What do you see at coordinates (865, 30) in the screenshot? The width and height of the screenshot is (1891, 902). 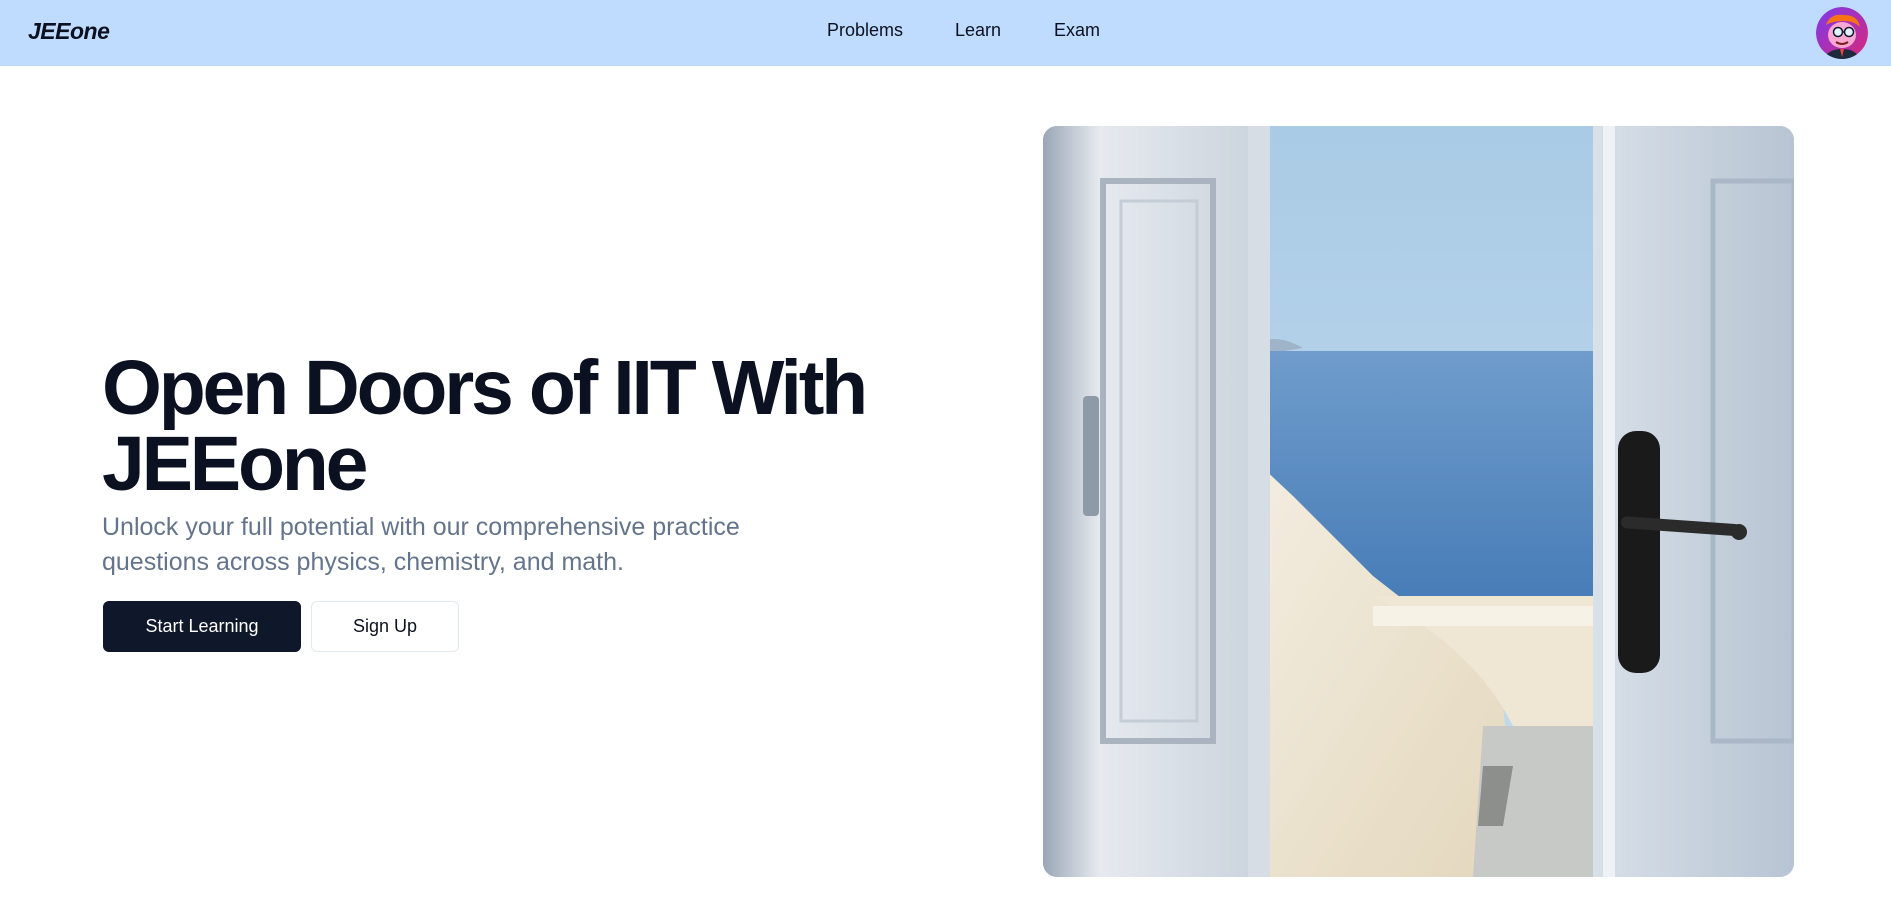 I see `nav-link-problems: Problems` at bounding box center [865, 30].